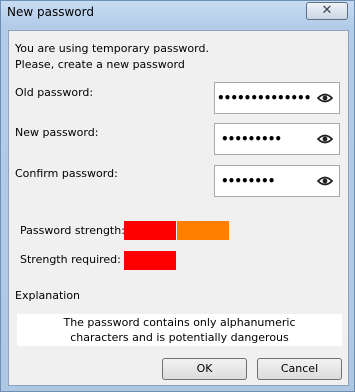 This screenshot has width=355, height=392. What do you see at coordinates (179, 322) in the screenshot?
I see `explanation-line-1: The password contains only alphanumeric` at bounding box center [179, 322].